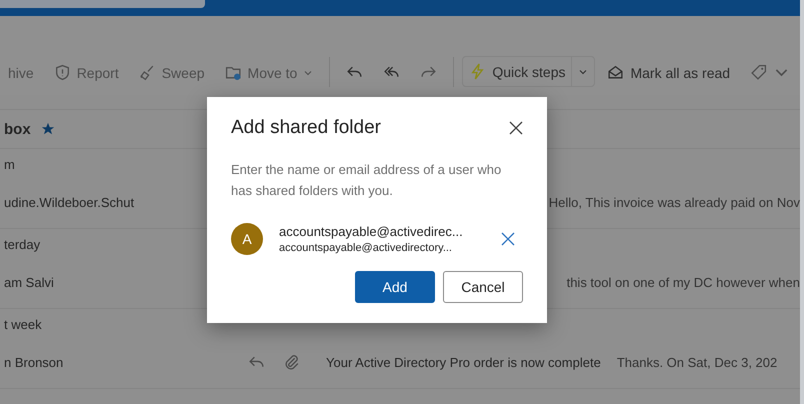 This screenshot has width=804, height=404. What do you see at coordinates (516, 128) in the screenshot?
I see `close-icon` at bounding box center [516, 128].